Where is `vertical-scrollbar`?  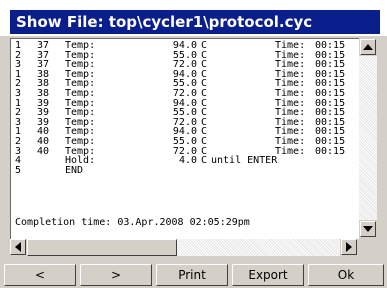
vertical-scrollbar is located at coordinates (368, 138).